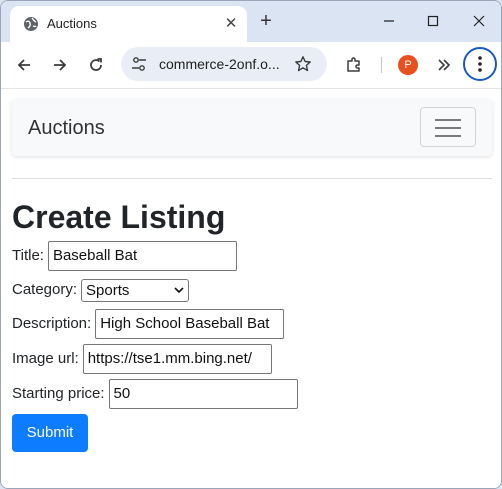 The image size is (502, 489). What do you see at coordinates (119, 217) in the screenshot?
I see `page-title: Create Listing` at bounding box center [119, 217].